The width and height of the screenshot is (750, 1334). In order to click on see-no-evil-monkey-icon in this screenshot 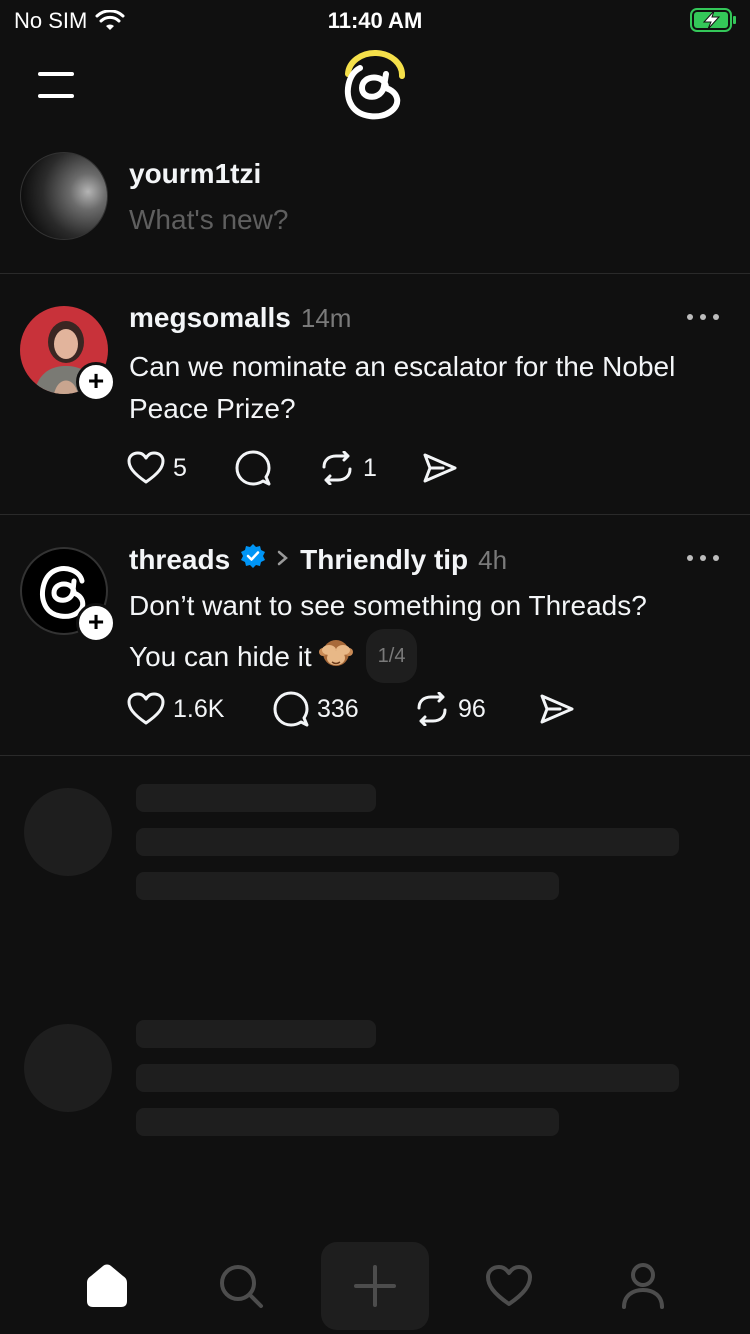, I will do `click(335, 653)`.